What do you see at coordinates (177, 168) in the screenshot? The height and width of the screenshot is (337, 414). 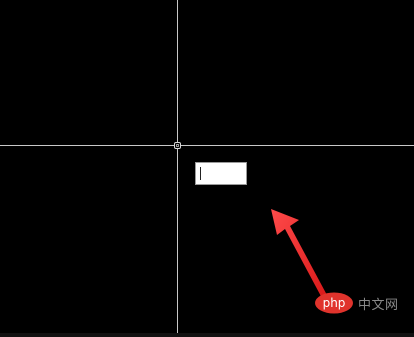 I see `crosshair-vertical-line` at bounding box center [177, 168].